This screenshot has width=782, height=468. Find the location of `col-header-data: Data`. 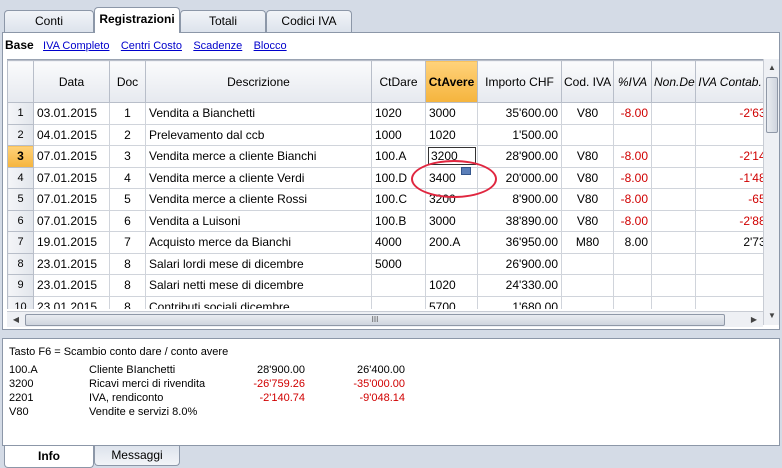

col-header-data: Data is located at coordinates (71, 81).